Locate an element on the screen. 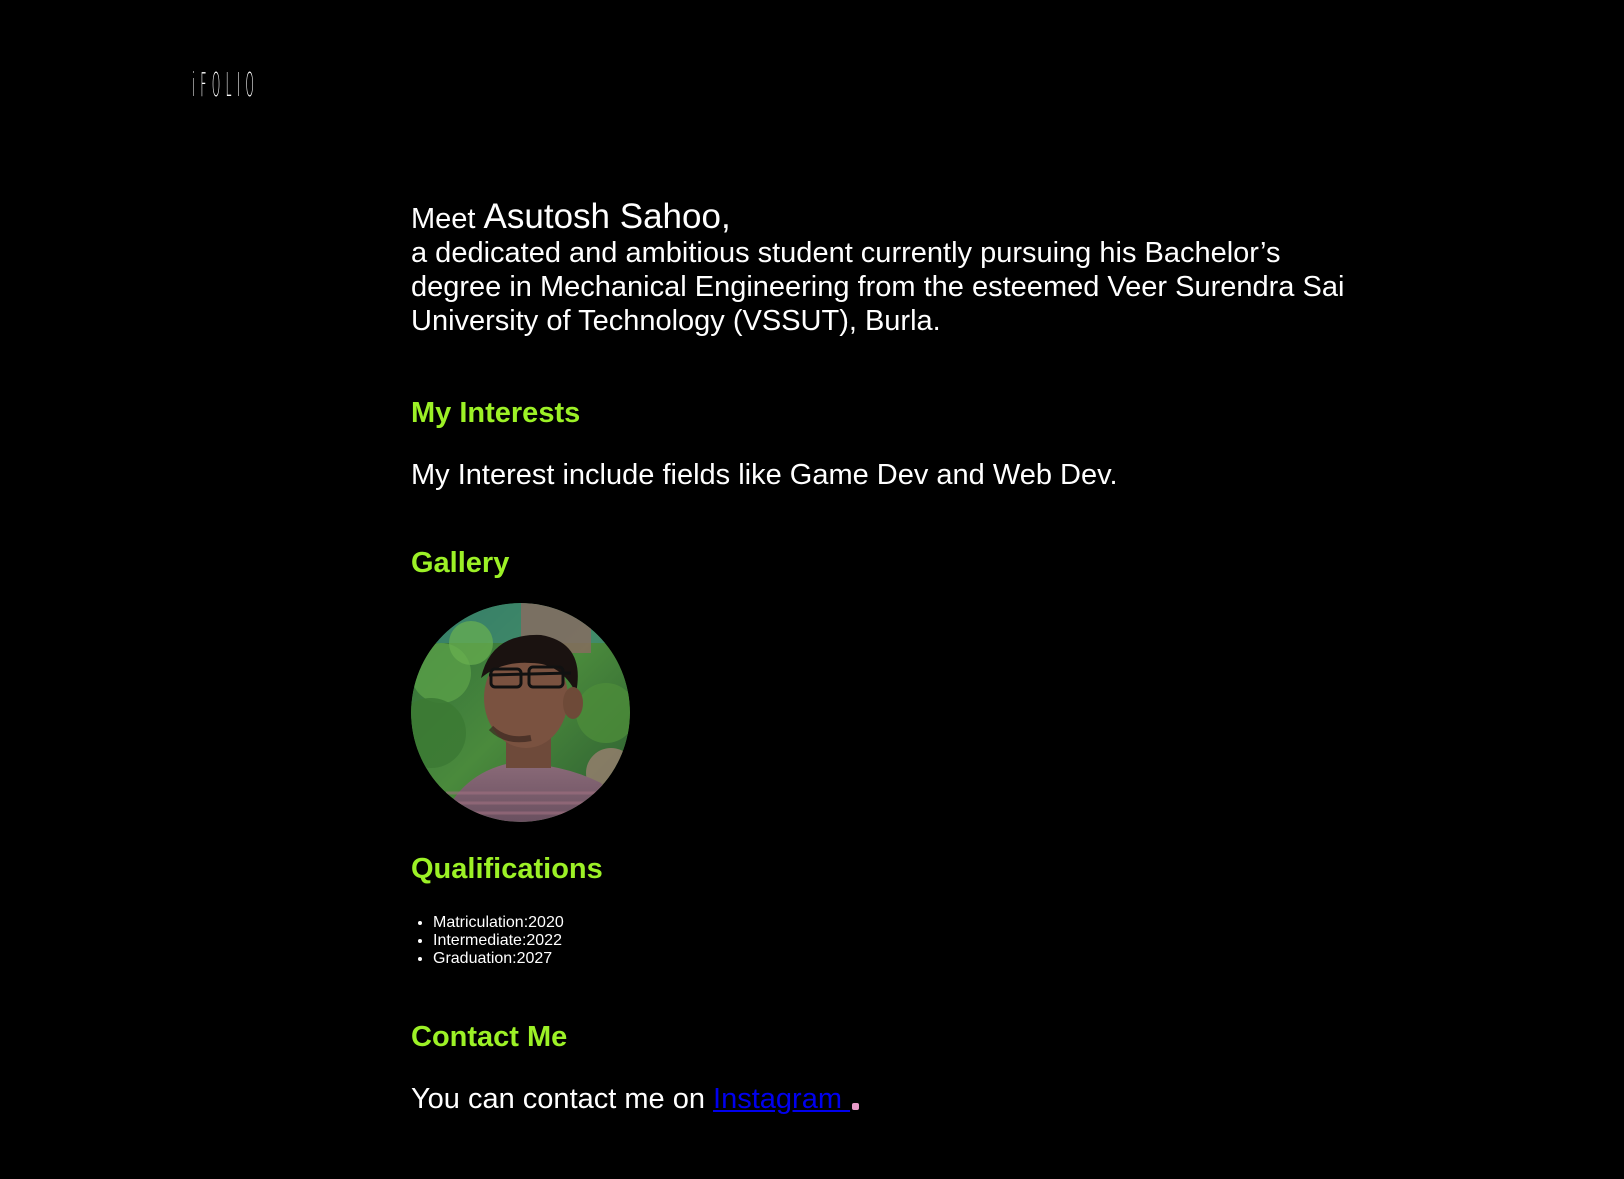 This screenshot has height=1179, width=1624. list-item: Matriculation:2020 is located at coordinates (902, 923).